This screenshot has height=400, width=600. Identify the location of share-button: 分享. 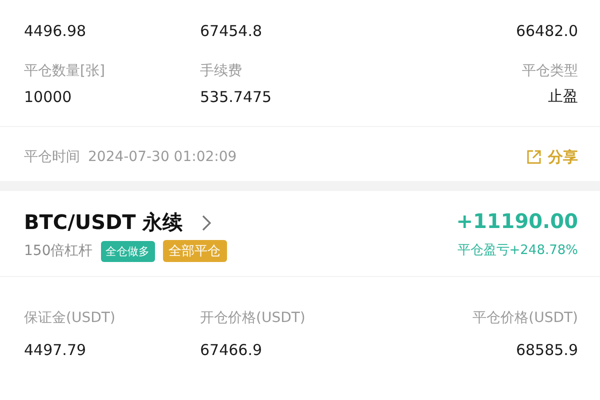
(552, 157).